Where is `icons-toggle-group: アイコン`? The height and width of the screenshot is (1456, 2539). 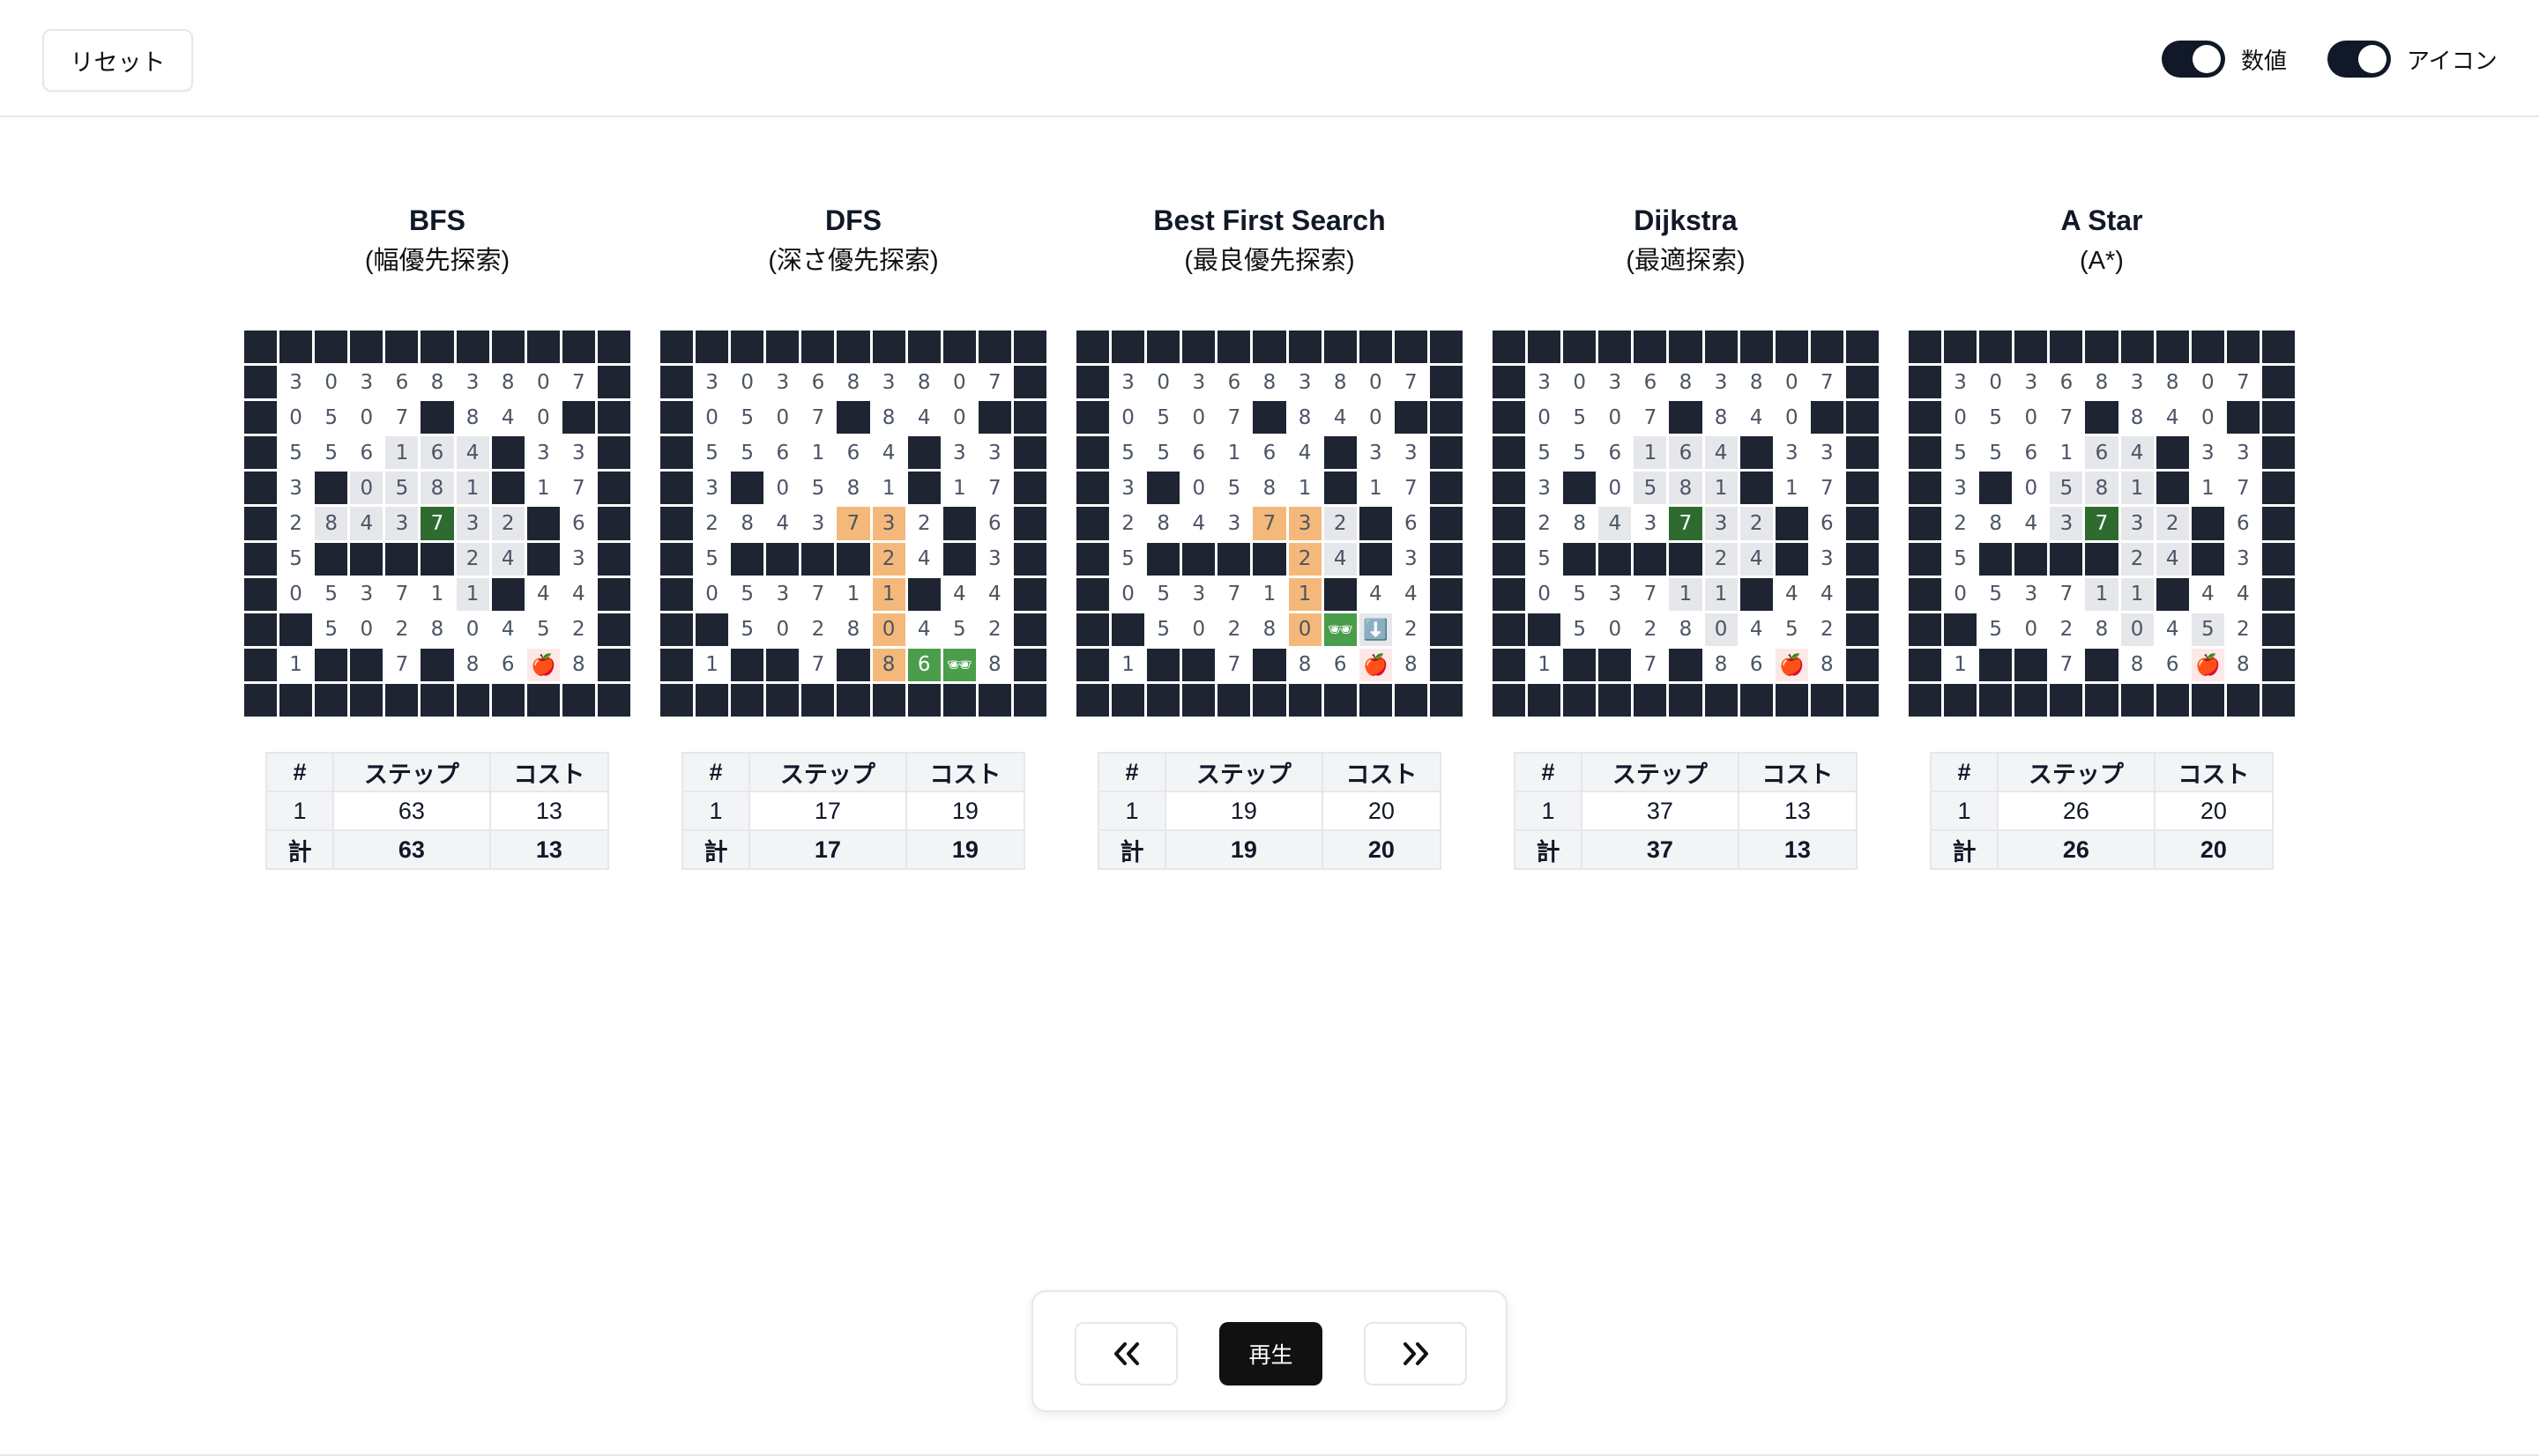 icons-toggle-group: アイコン is located at coordinates (2412, 59).